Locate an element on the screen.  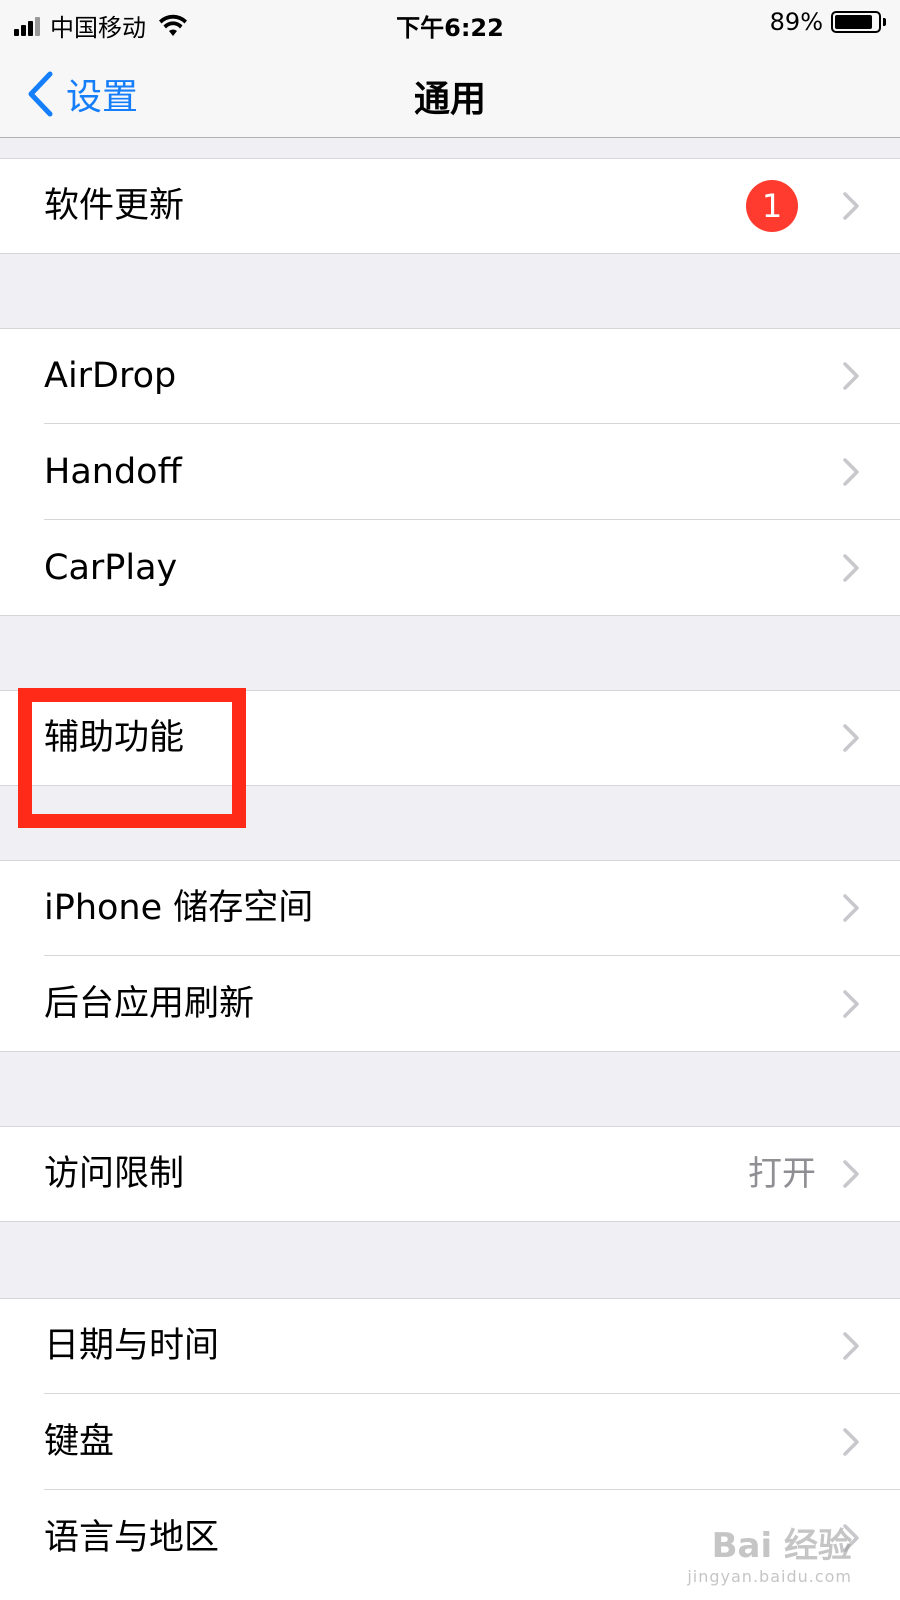
status-bar: 中国移动 下午6:22 89% is located at coordinates (450, 22).